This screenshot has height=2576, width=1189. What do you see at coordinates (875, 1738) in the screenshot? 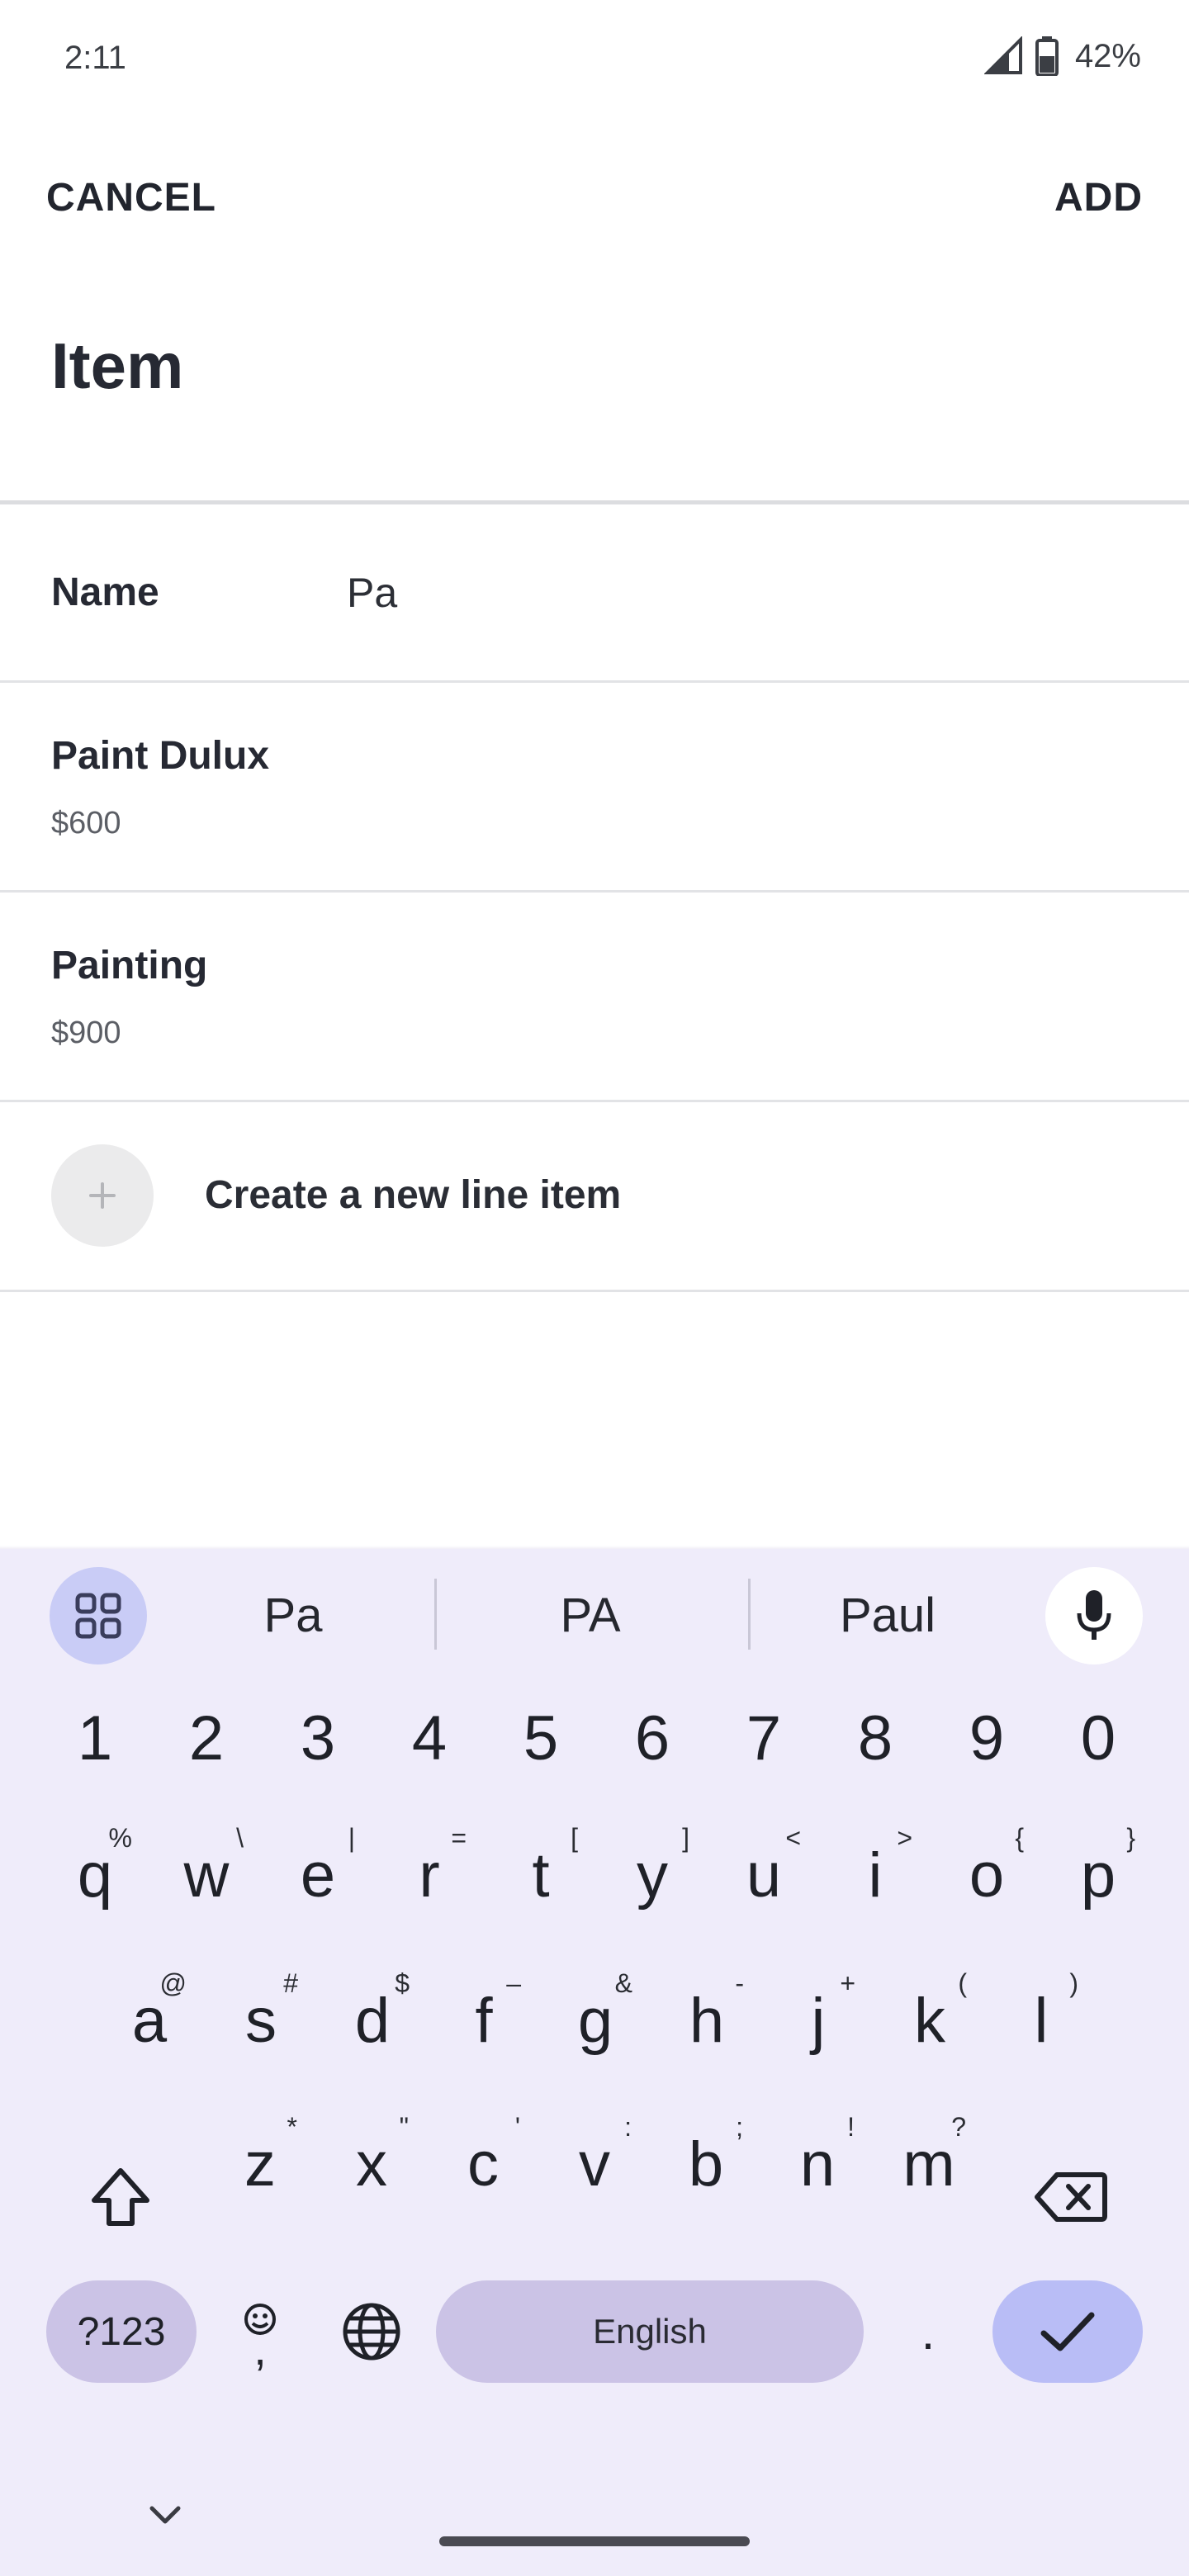
I see `key-8: 8` at bounding box center [875, 1738].